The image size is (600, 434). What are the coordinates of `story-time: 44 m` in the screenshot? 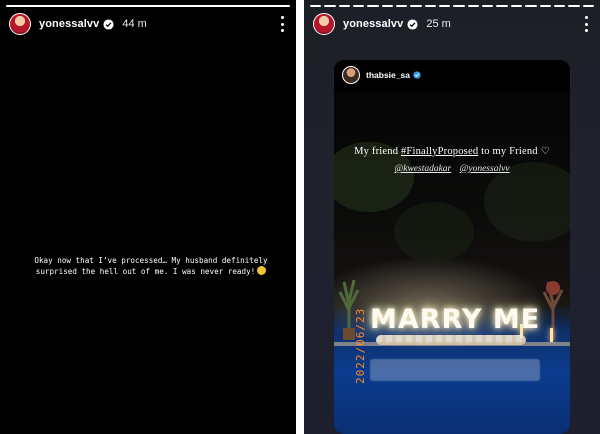 It's located at (134, 24).